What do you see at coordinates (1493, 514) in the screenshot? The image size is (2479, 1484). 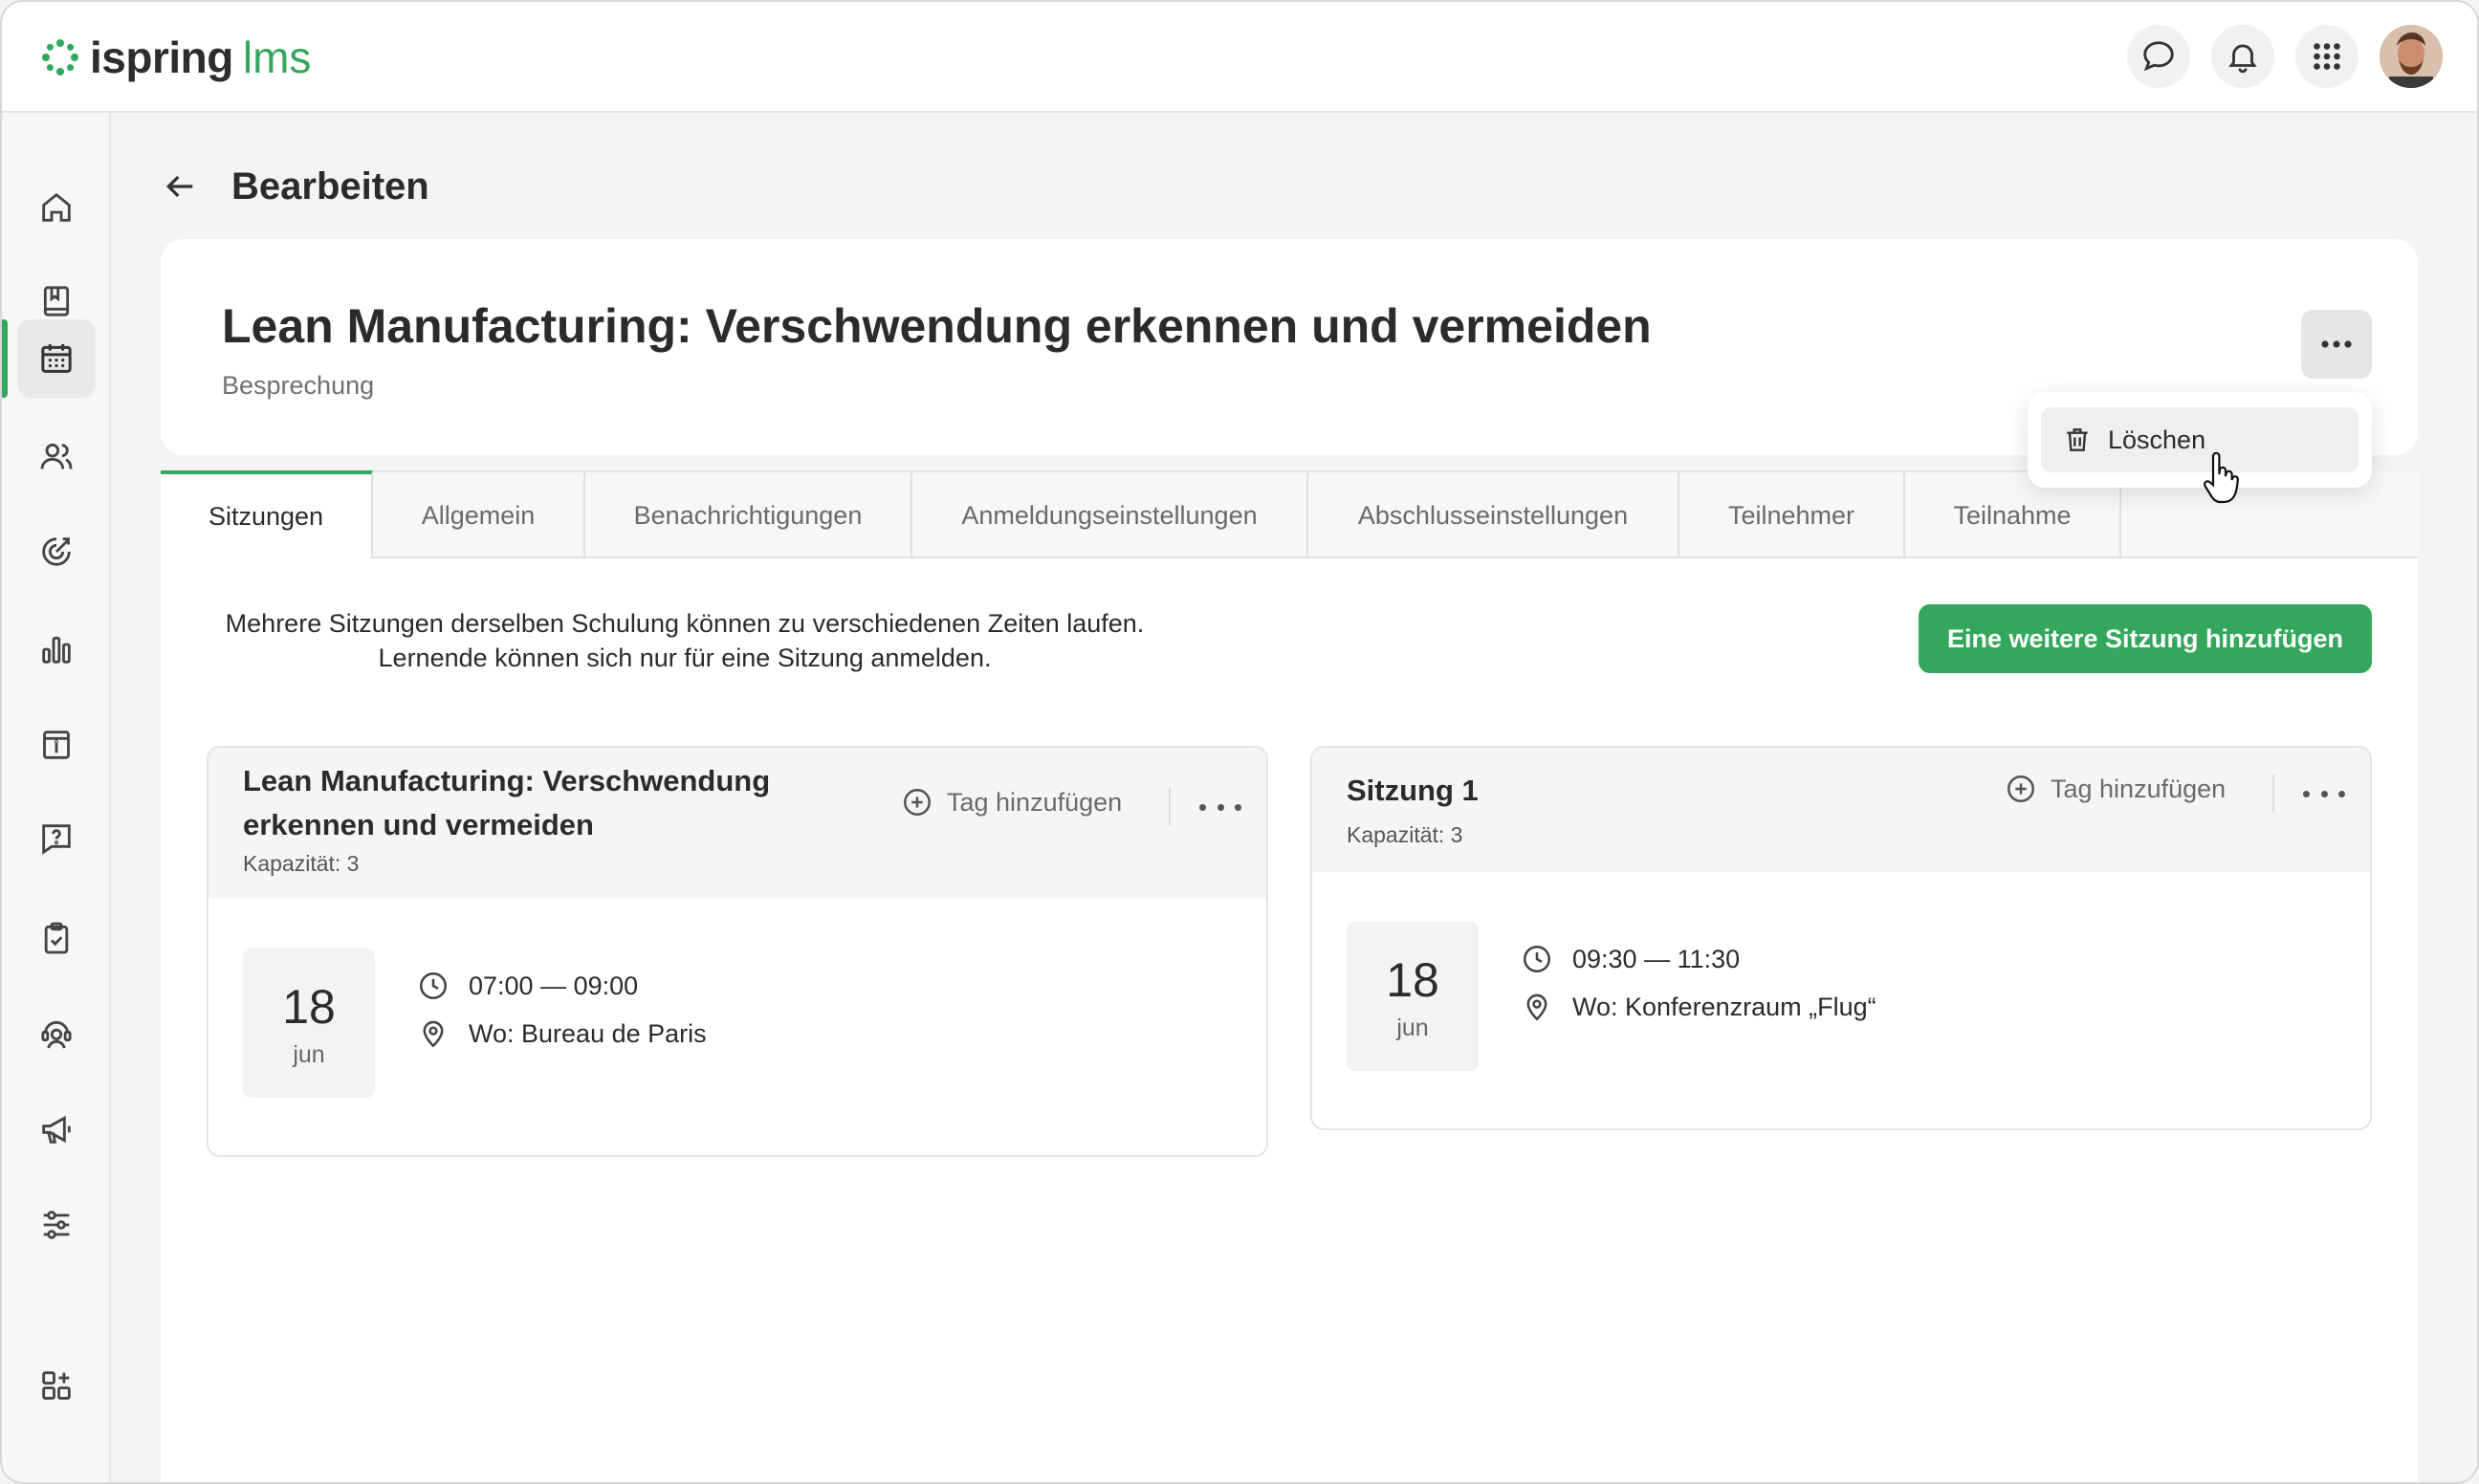 I see `tab-abschlusseinstellungen: Abschlusseinstellungen` at bounding box center [1493, 514].